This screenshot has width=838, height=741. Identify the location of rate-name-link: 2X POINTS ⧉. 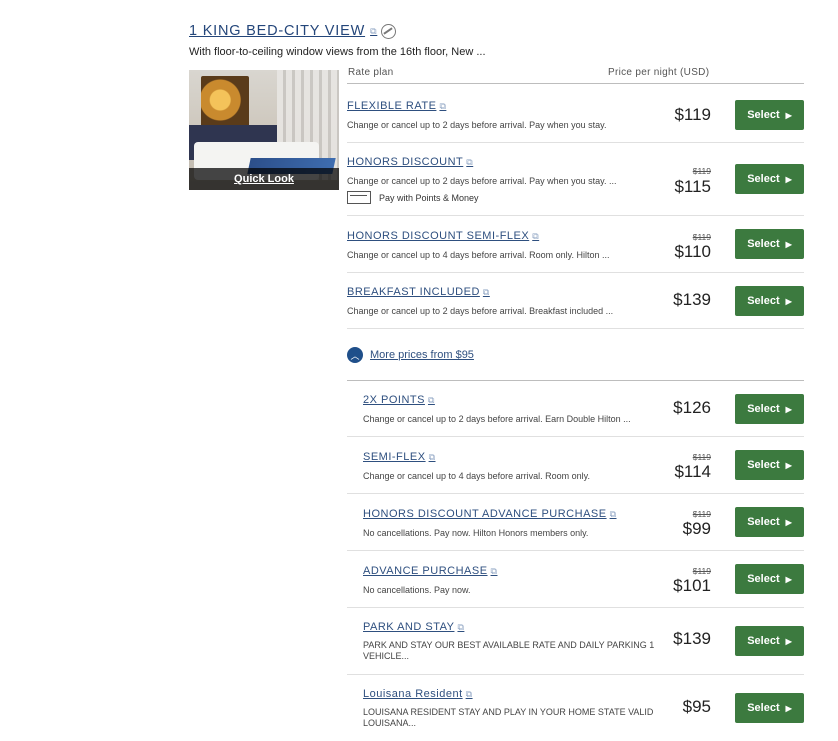
(399, 400).